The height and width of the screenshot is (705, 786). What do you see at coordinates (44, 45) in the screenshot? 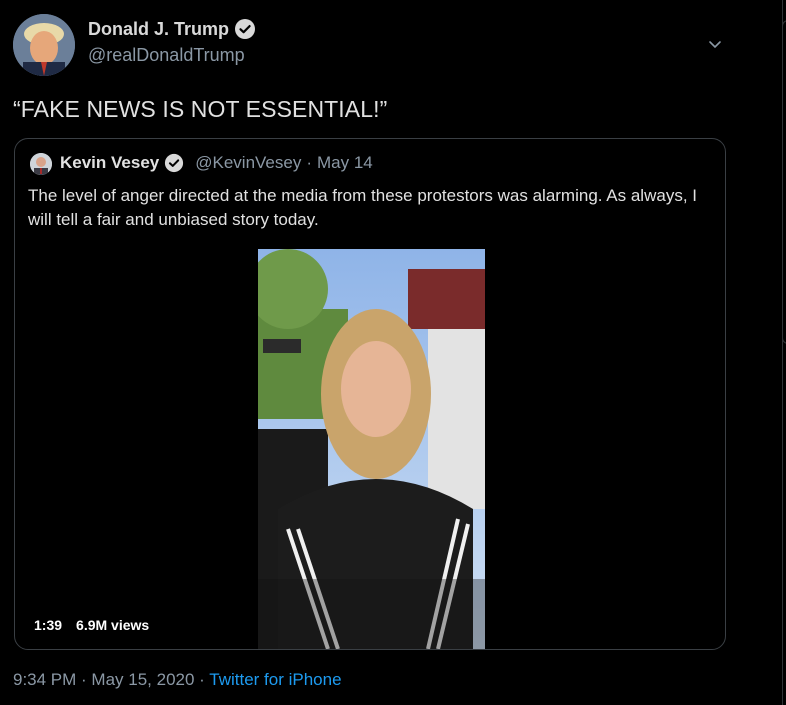
I see `author-avatar` at bounding box center [44, 45].